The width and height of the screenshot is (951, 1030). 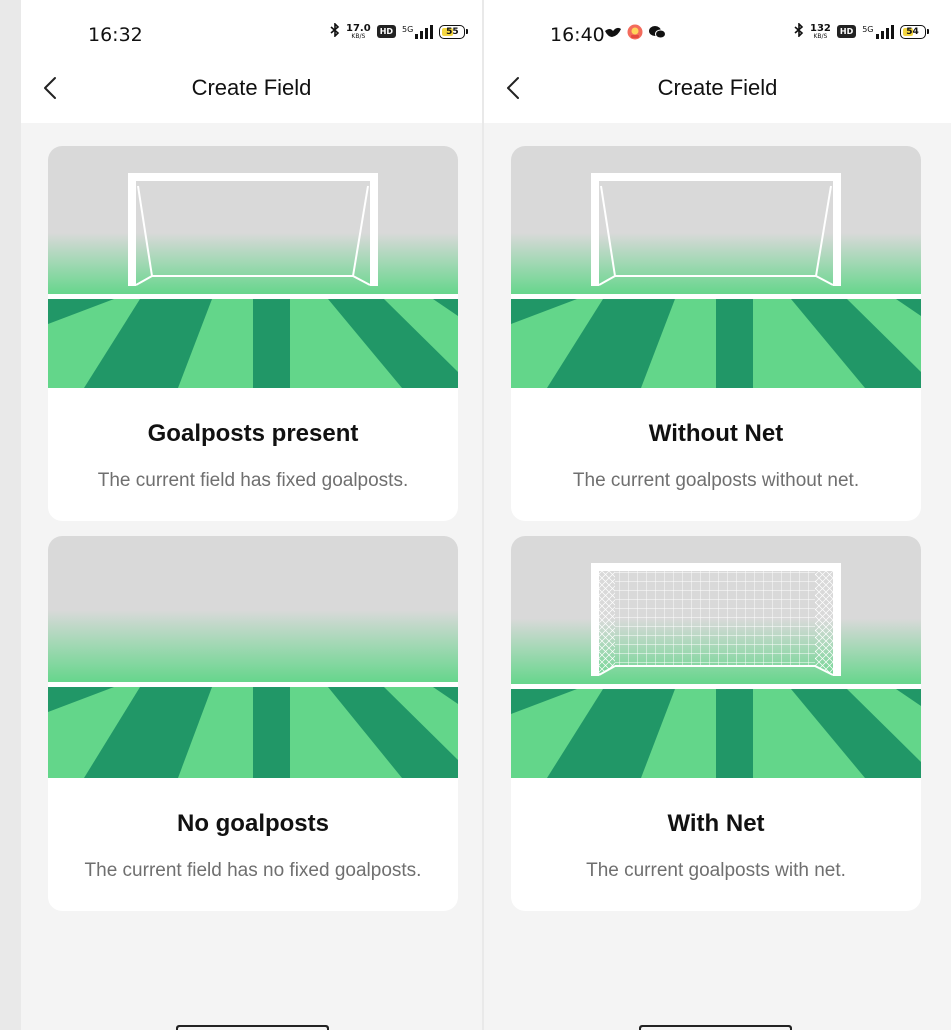 What do you see at coordinates (251, 61) in the screenshot?
I see `app-header: 16:32 17.0 KB/S HD 5G 55 Create Field` at bounding box center [251, 61].